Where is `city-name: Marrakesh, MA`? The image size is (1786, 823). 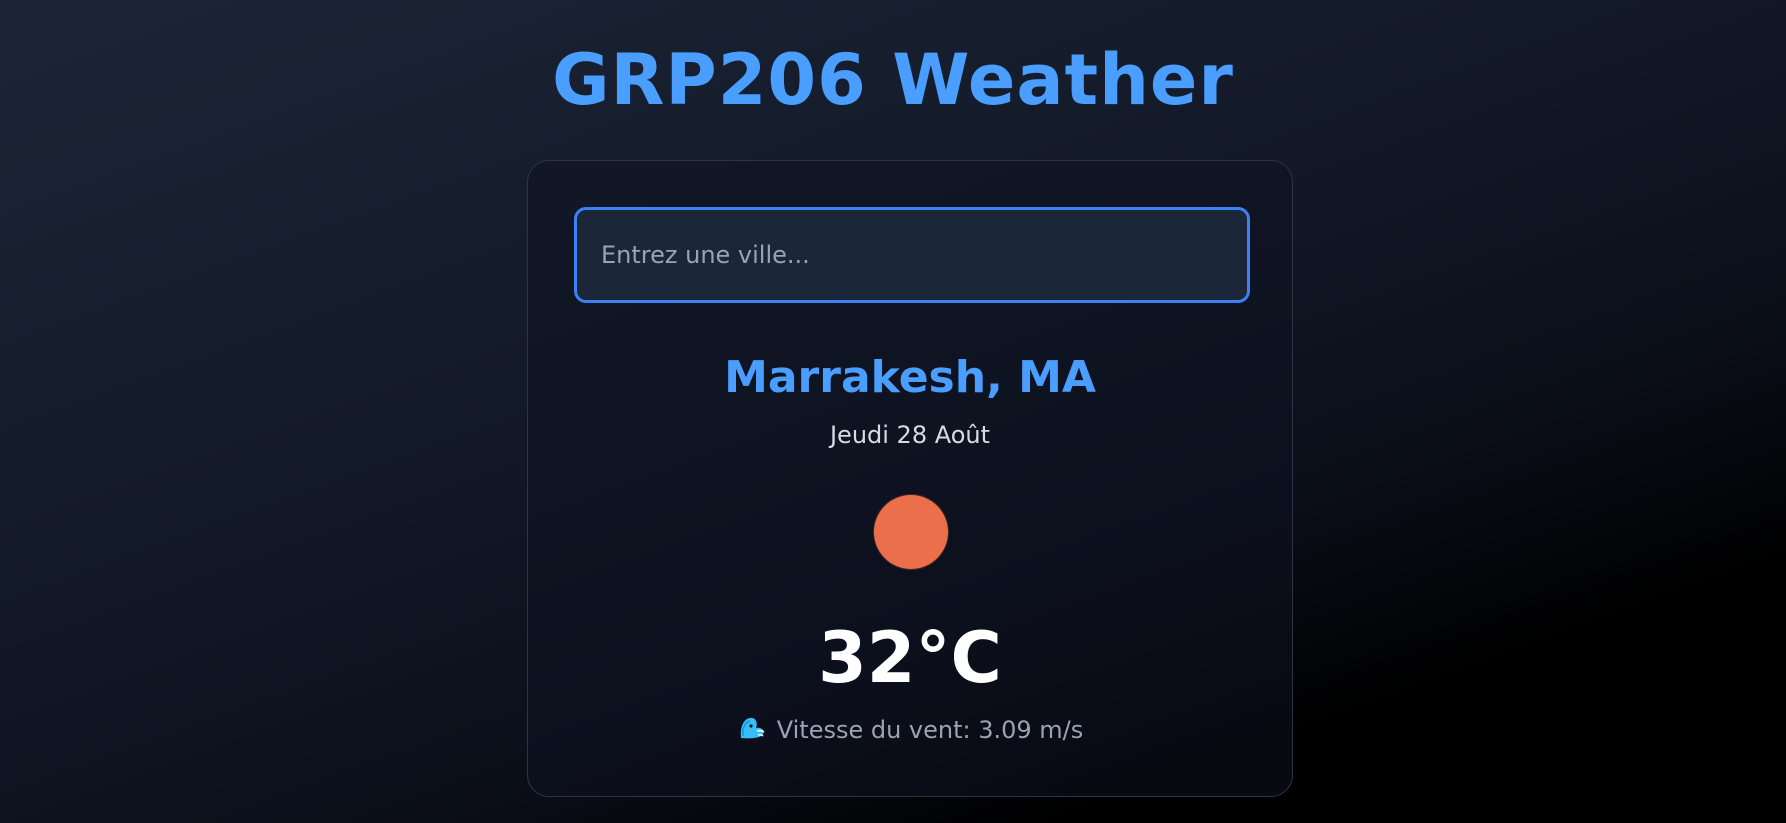
city-name: Marrakesh, MA is located at coordinates (910, 377).